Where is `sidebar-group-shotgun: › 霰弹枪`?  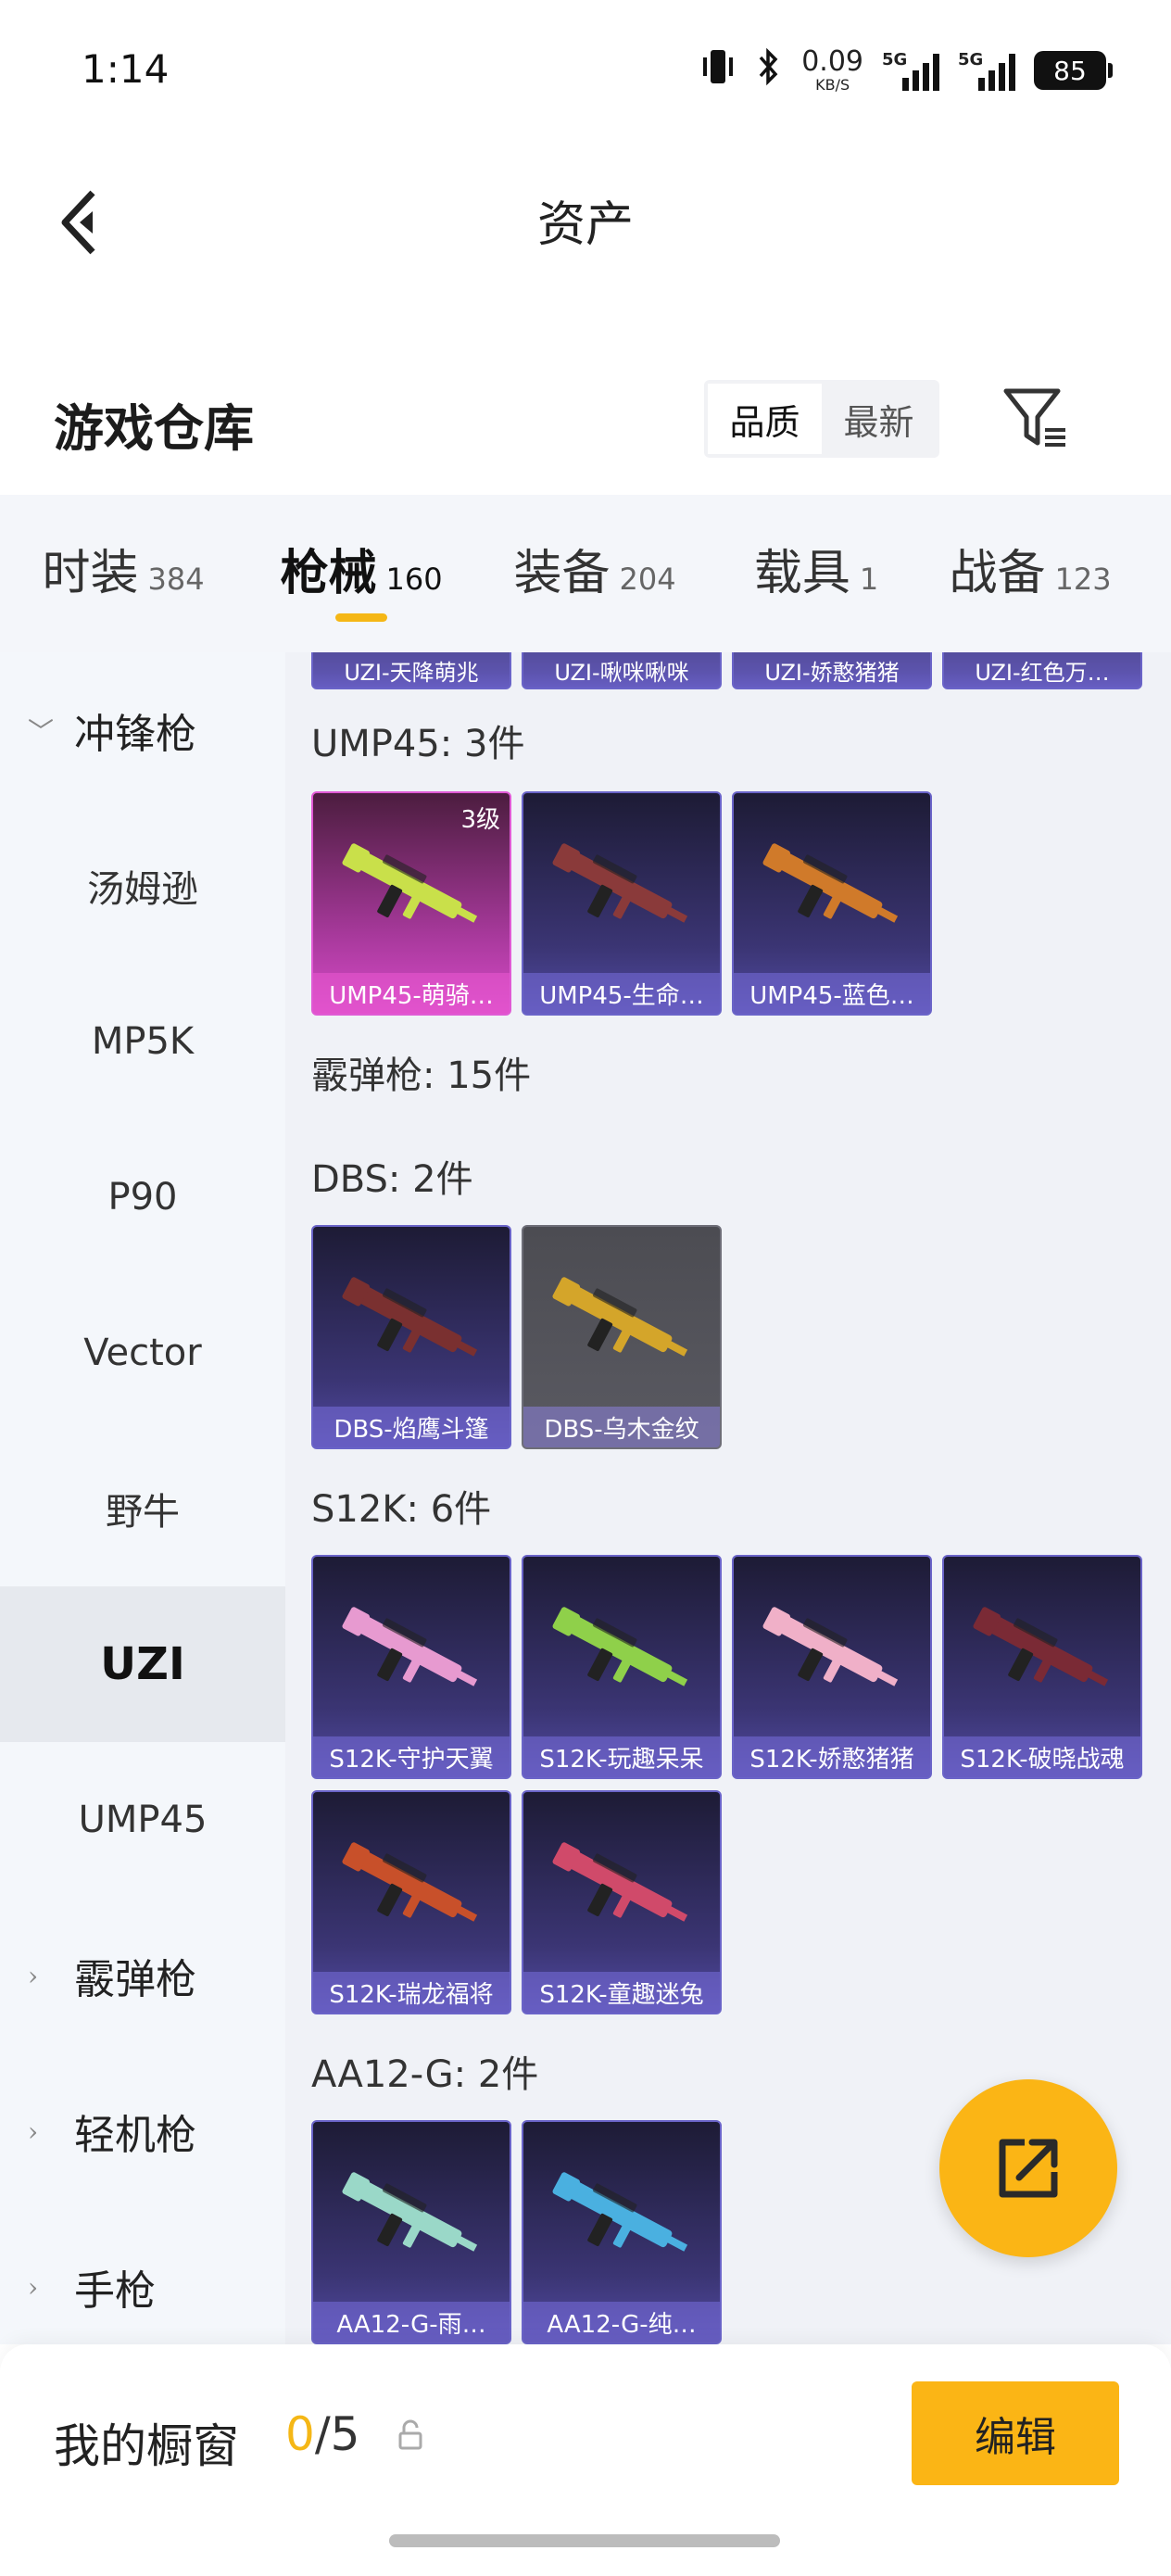 sidebar-group-shotgun: › 霰弹枪 is located at coordinates (142, 1975).